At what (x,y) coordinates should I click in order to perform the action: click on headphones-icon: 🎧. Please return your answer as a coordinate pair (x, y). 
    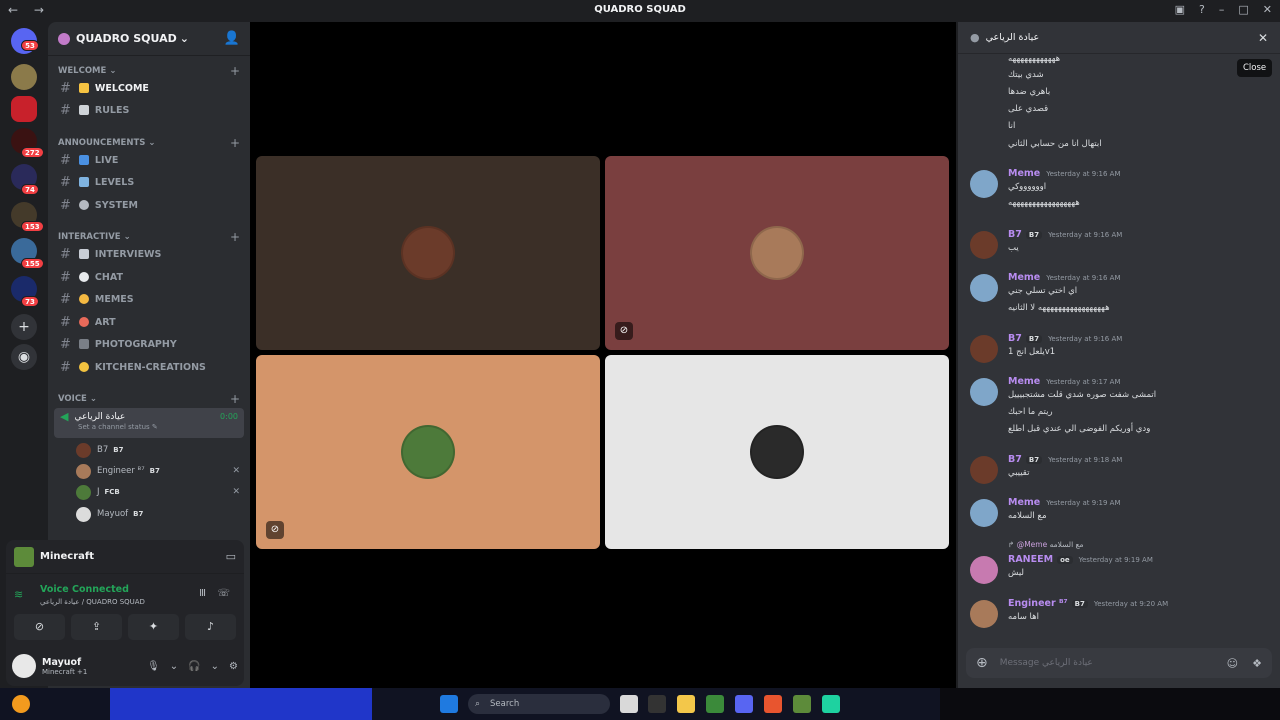
    Looking at the image, I should click on (194, 666).